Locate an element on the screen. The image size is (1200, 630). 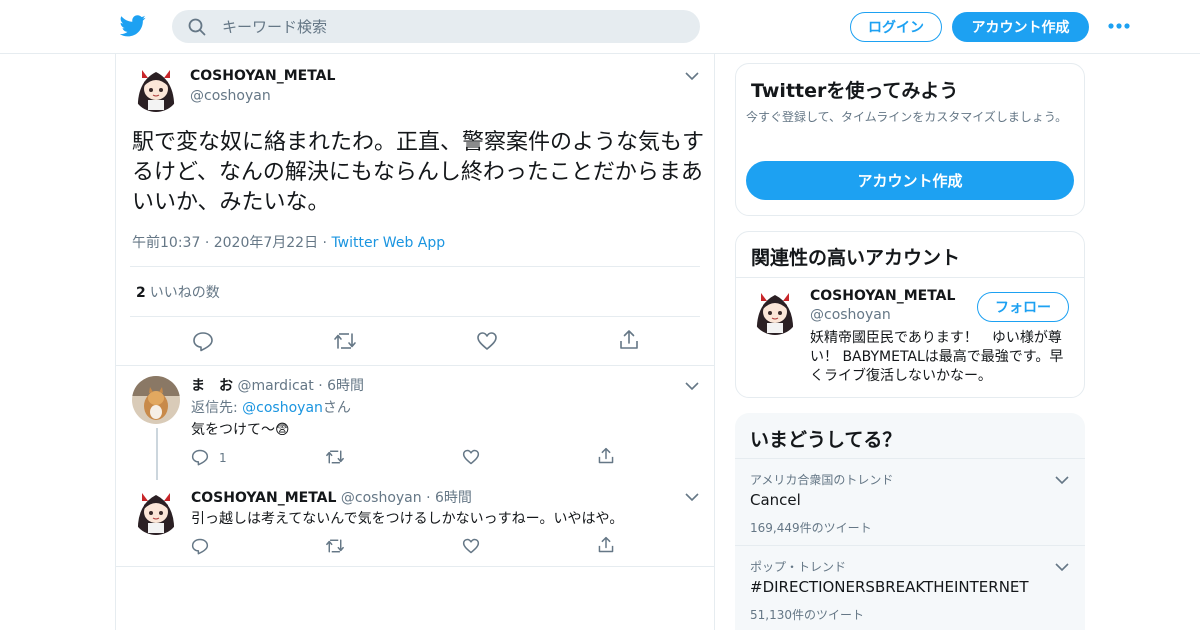
login-button: ログイン is located at coordinates (896, 27).